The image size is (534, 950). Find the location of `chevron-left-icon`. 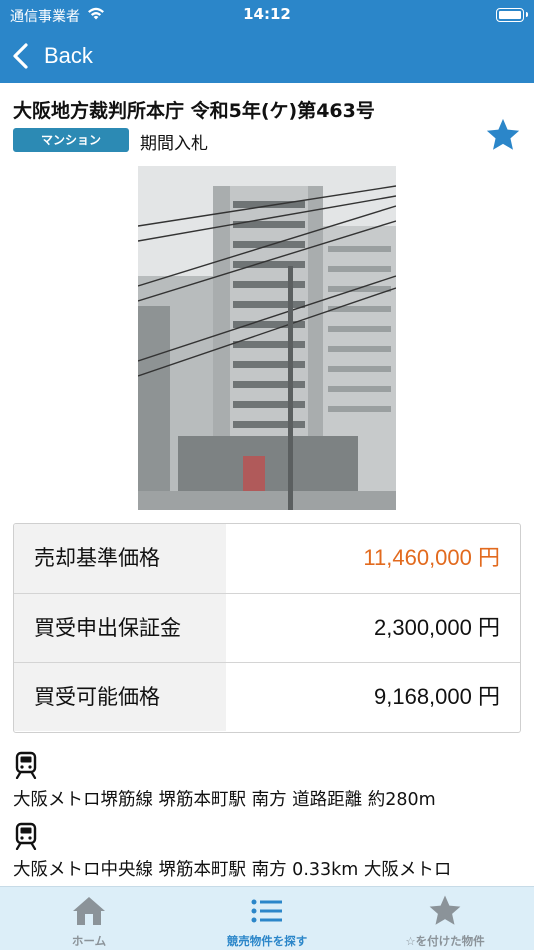

chevron-left-icon is located at coordinates (20, 56).